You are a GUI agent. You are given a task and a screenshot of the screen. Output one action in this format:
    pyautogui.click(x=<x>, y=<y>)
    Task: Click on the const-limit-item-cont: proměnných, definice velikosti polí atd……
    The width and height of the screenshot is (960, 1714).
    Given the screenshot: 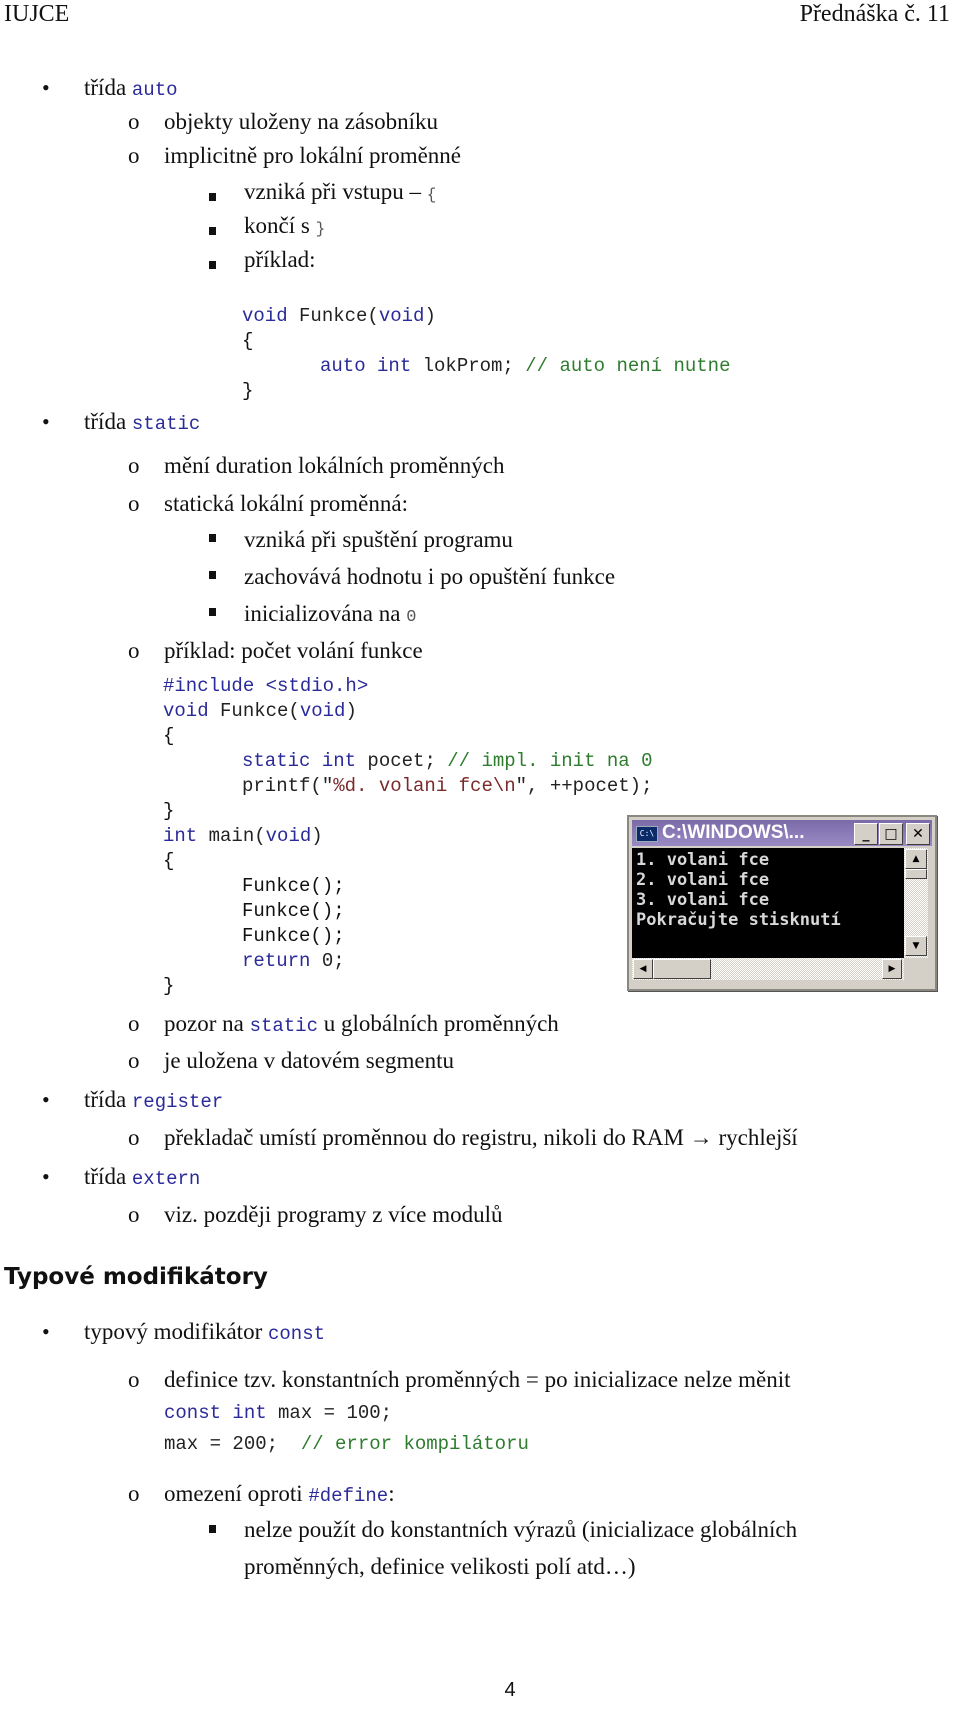 What is the action you would take?
    pyautogui.click(x=440, y=1566)
    